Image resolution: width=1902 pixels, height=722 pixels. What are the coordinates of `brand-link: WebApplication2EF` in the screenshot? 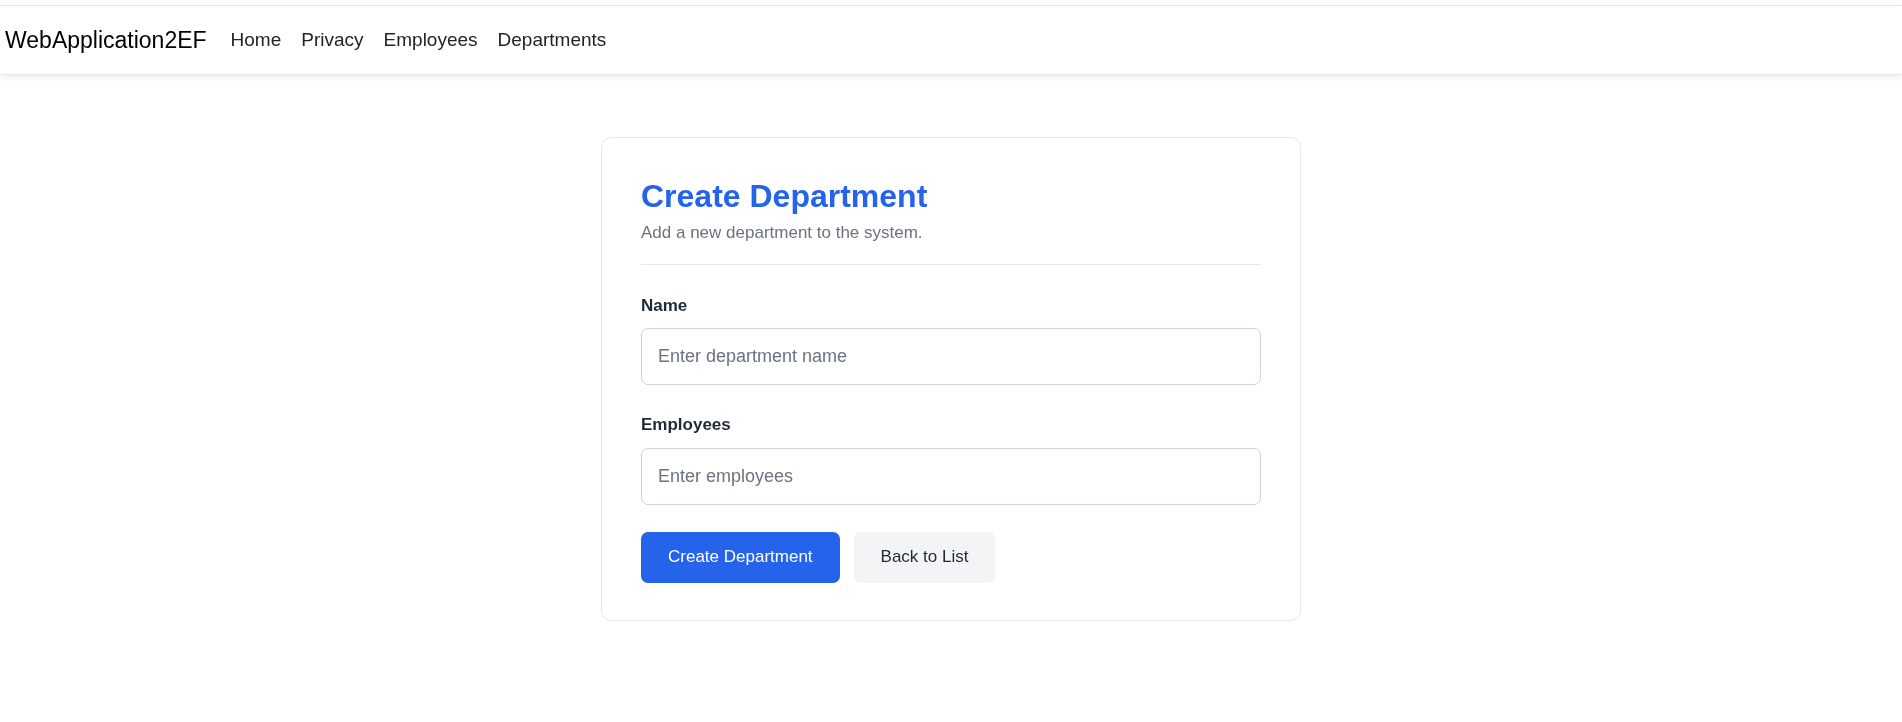 It's located at (106, 40).